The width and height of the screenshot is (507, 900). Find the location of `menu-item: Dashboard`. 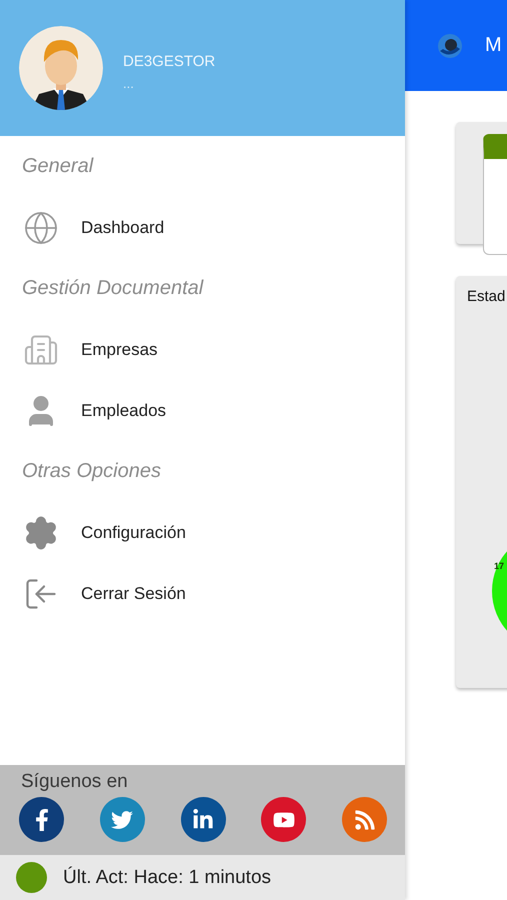

menu-item: Dashboard is located at coordinates (202, 227).